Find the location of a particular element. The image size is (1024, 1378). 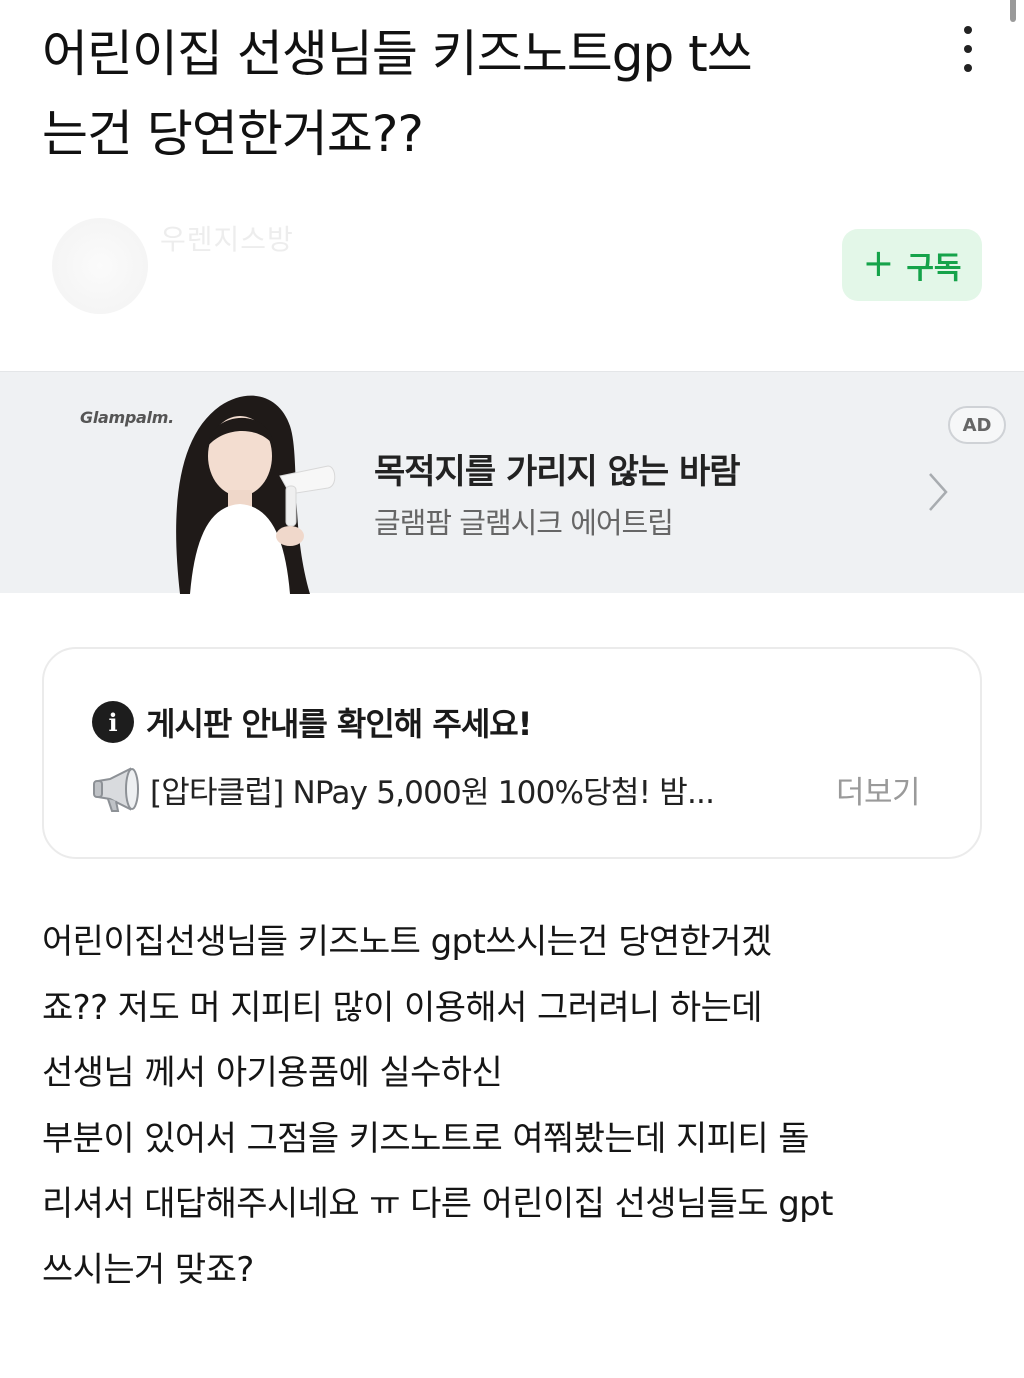

ad-headline: 목적지를 가리지 않는 바람 is located at coordinates (557, 472).